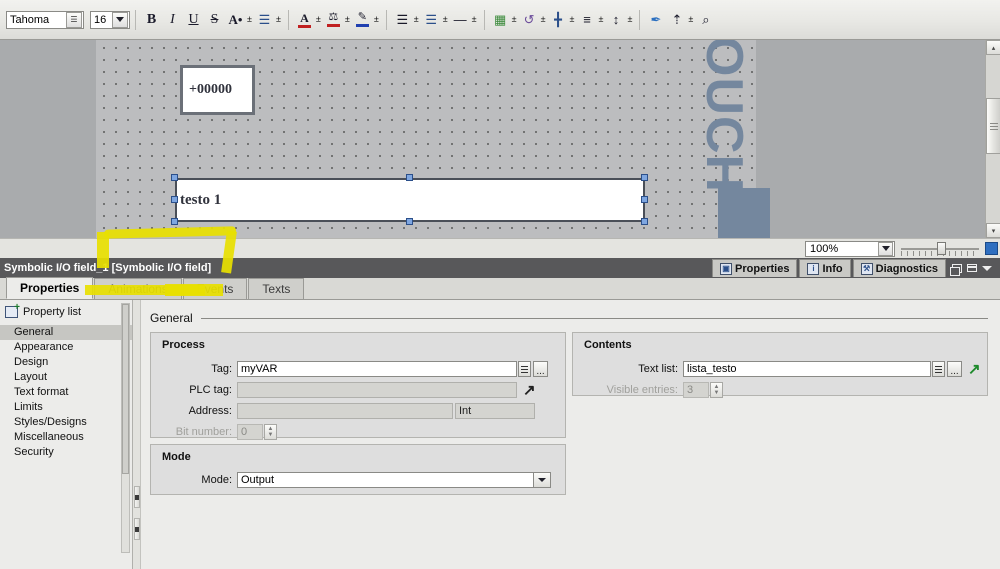 This screenshot has height=569, width=1000. Describe the element at coordinates (899, 268) in the screenshot. I see `inspector-tab-diagnostics: ⚒ Diagnostics` at that location.